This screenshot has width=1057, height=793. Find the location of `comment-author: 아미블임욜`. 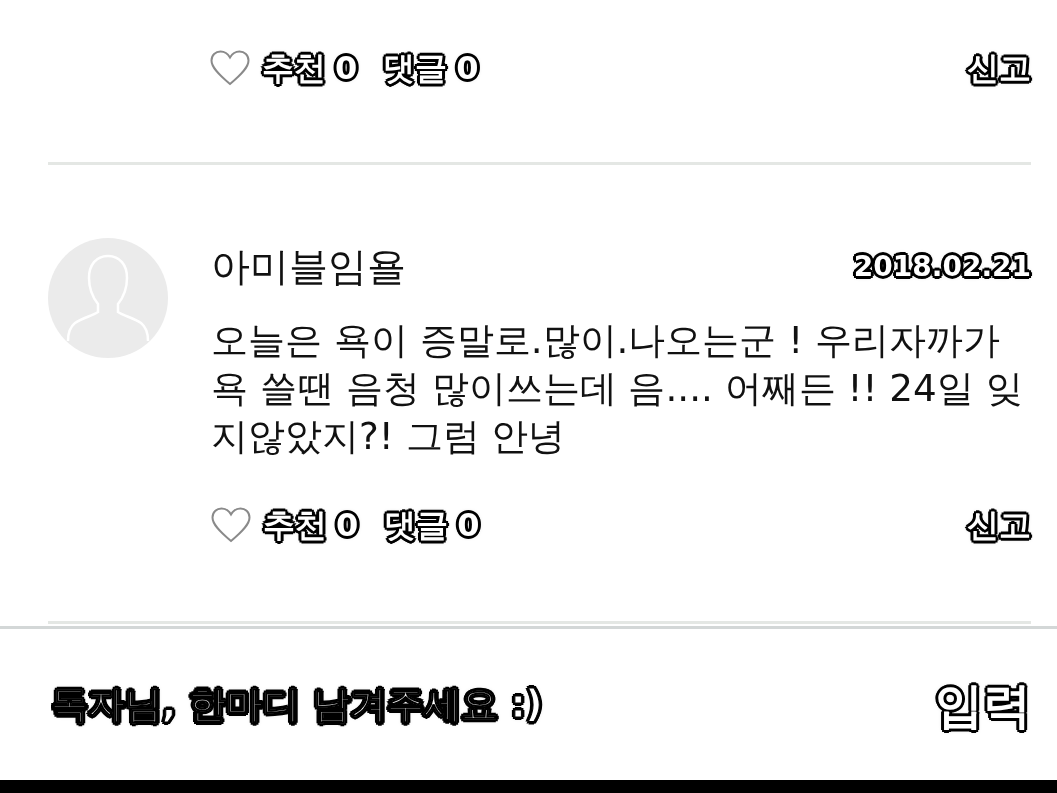

comment-author: 아미블임욜 is located at coordinates (308, 267).